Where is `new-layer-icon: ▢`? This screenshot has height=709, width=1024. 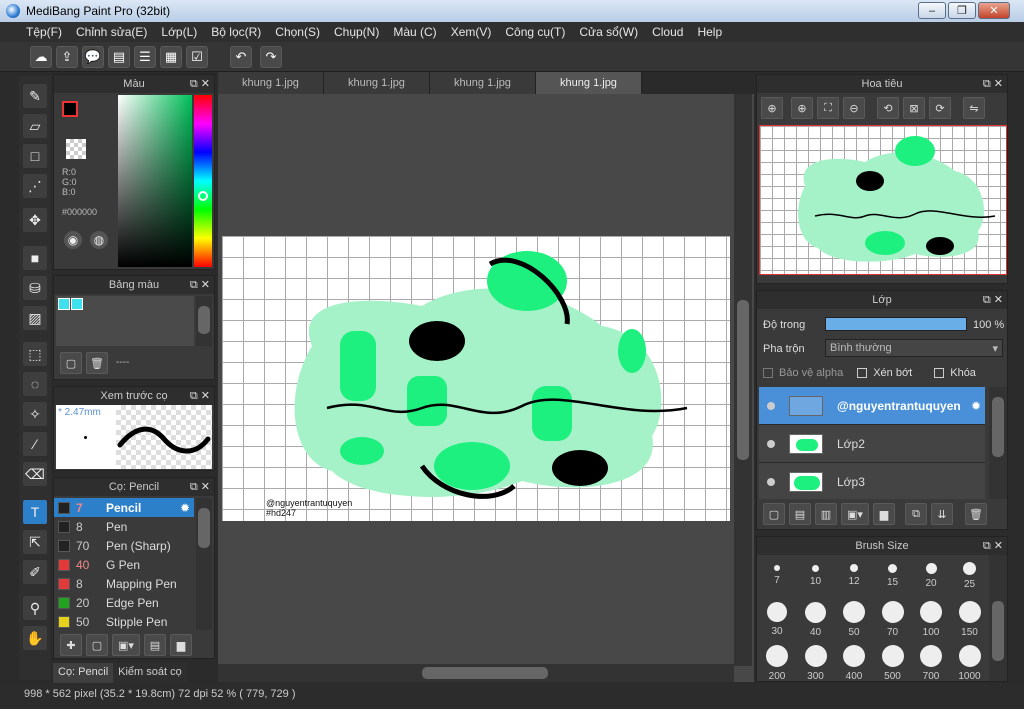
new-layer-icon: ▢ is located at coordinates (774, 514).